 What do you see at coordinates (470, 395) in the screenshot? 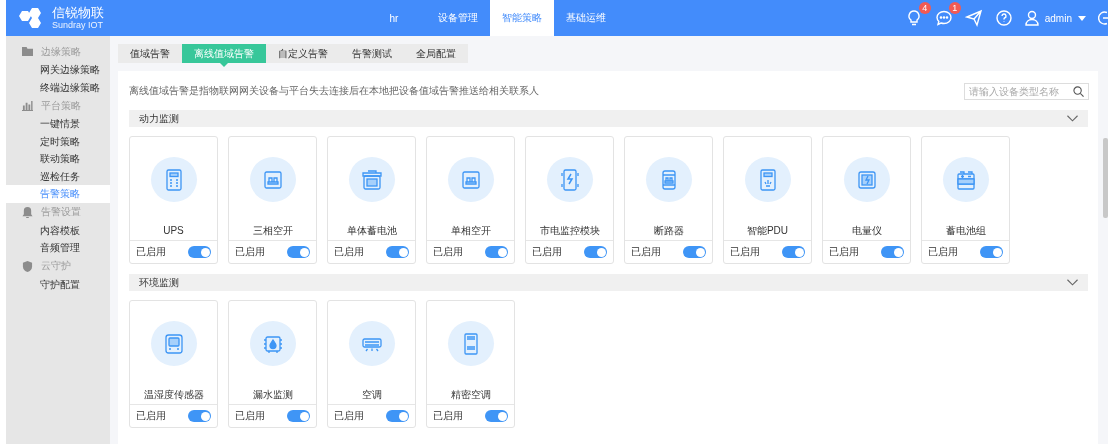
I see `device-name: 精密空调` at bounding box center [470, 395].